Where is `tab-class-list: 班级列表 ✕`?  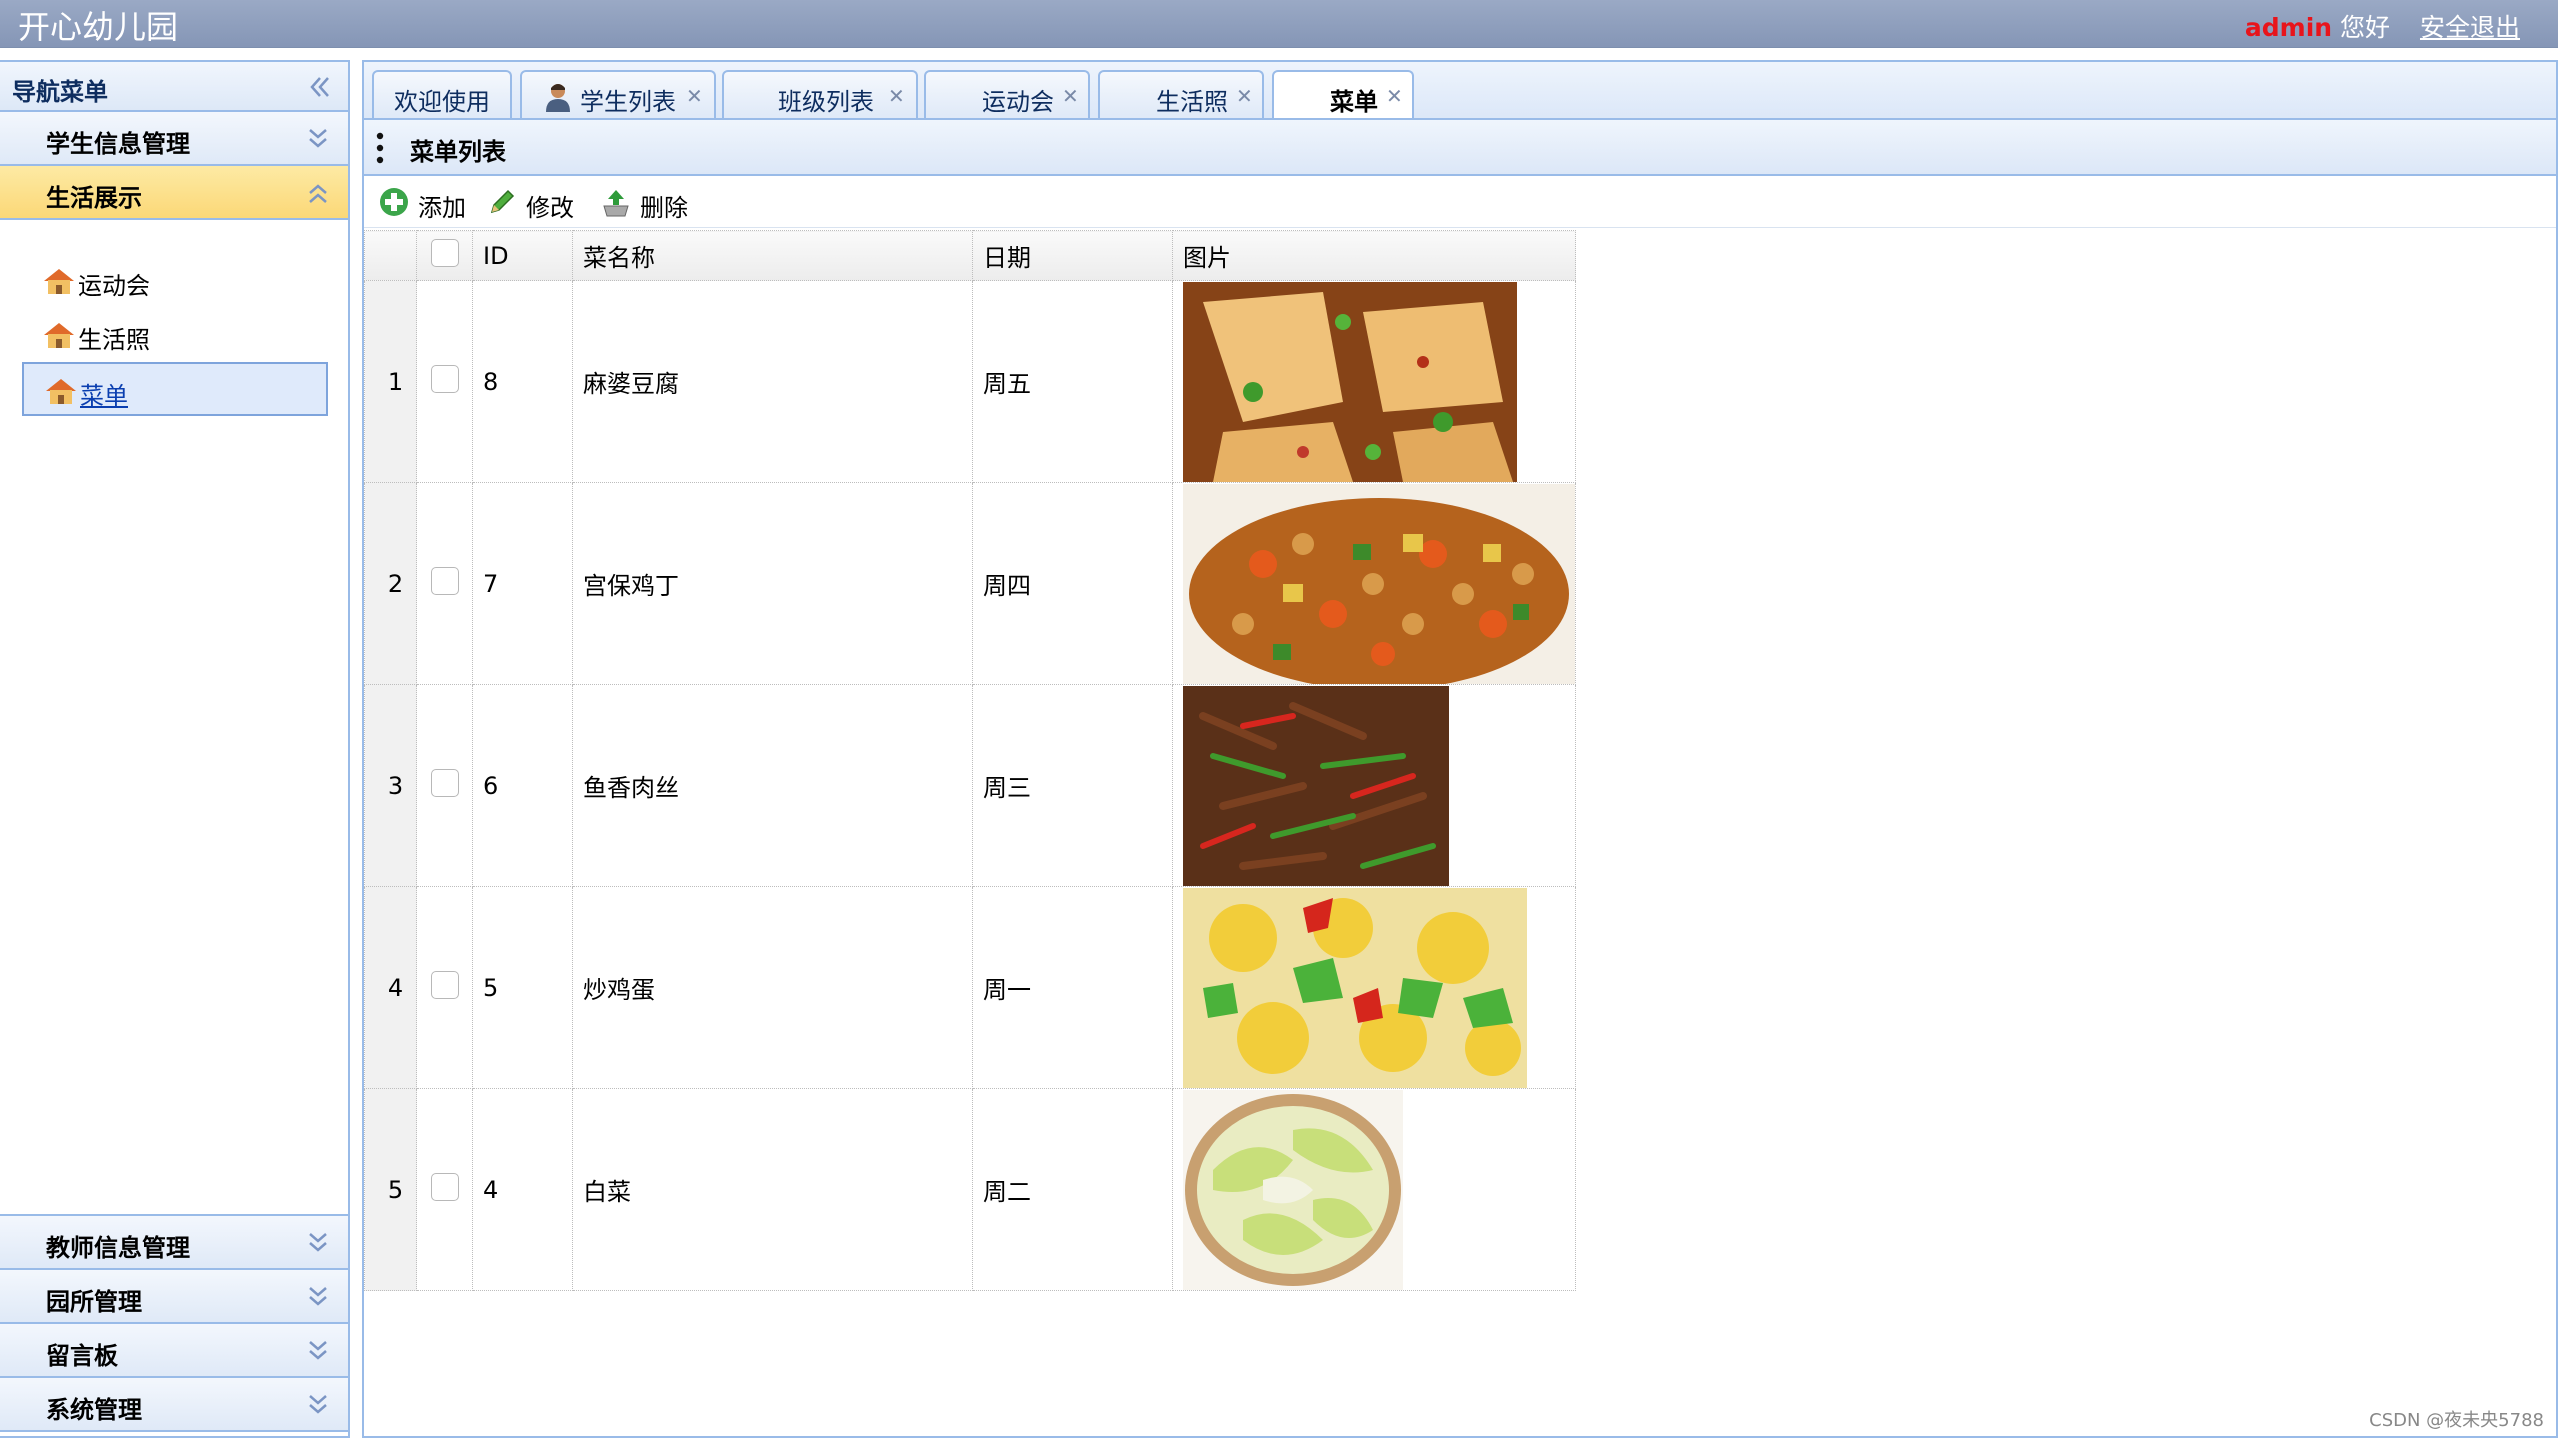
tab-class-list: 班级列表 ✕ is located at coordinates (820, 96).